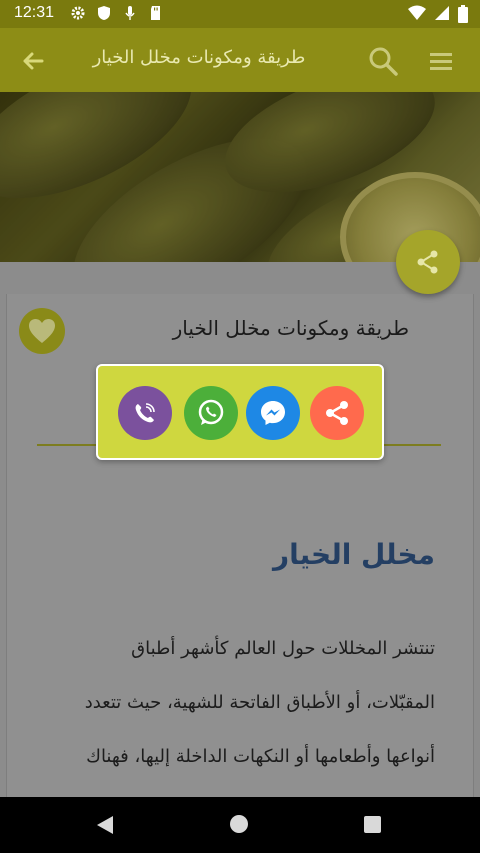 The width and height of the screenshot is (480, 853). I want to click on status-time: 12:31, so click(34, 12).